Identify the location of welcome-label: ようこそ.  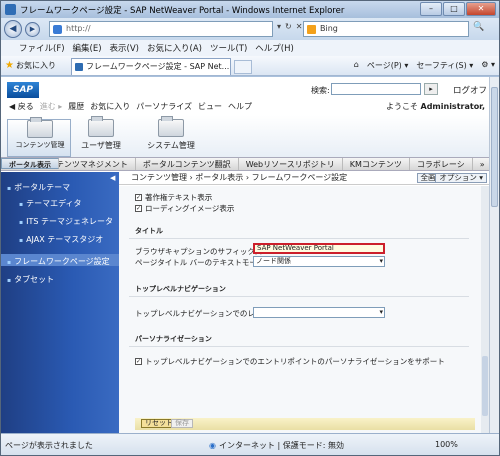
(401, 106).